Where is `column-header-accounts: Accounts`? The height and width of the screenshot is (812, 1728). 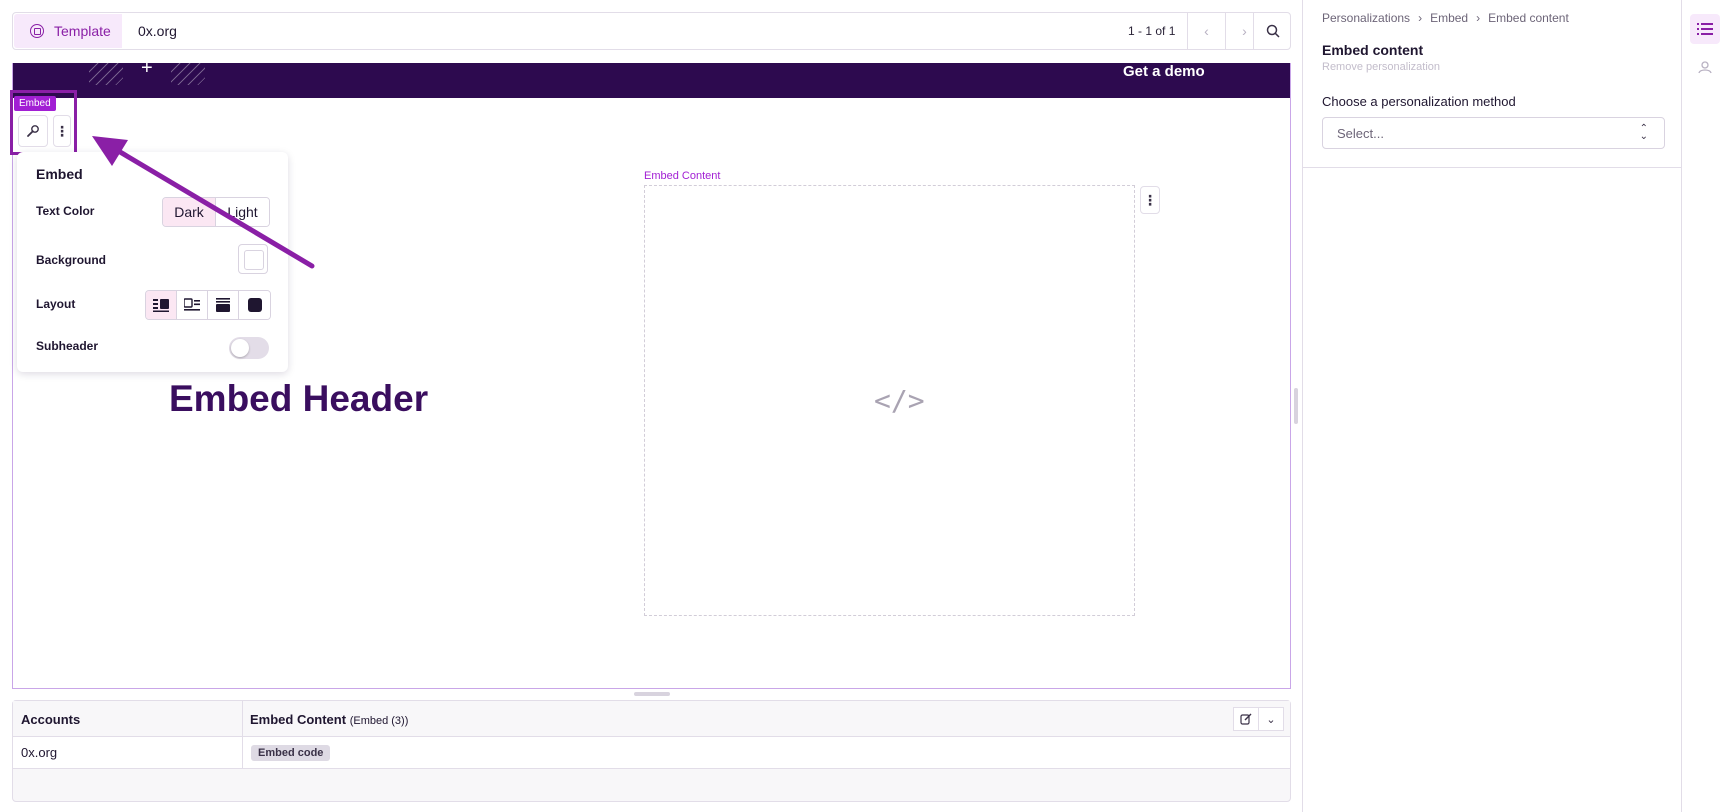 column-header-accounts: Accounts is located at coordinates (51, 719).